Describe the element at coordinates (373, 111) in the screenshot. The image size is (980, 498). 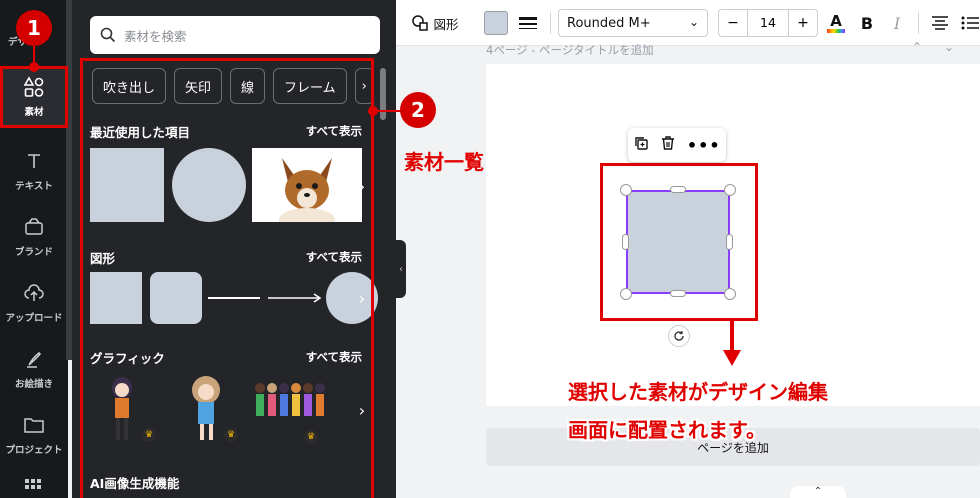
I see `badge2-connector-dot` at that location.